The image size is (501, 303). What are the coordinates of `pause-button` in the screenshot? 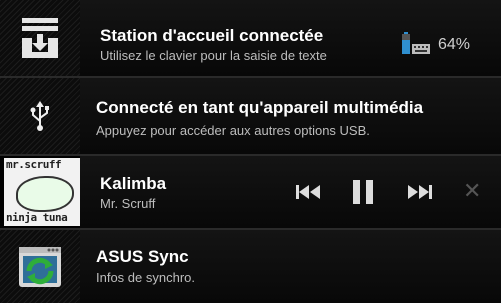 It's located at (363, 192).